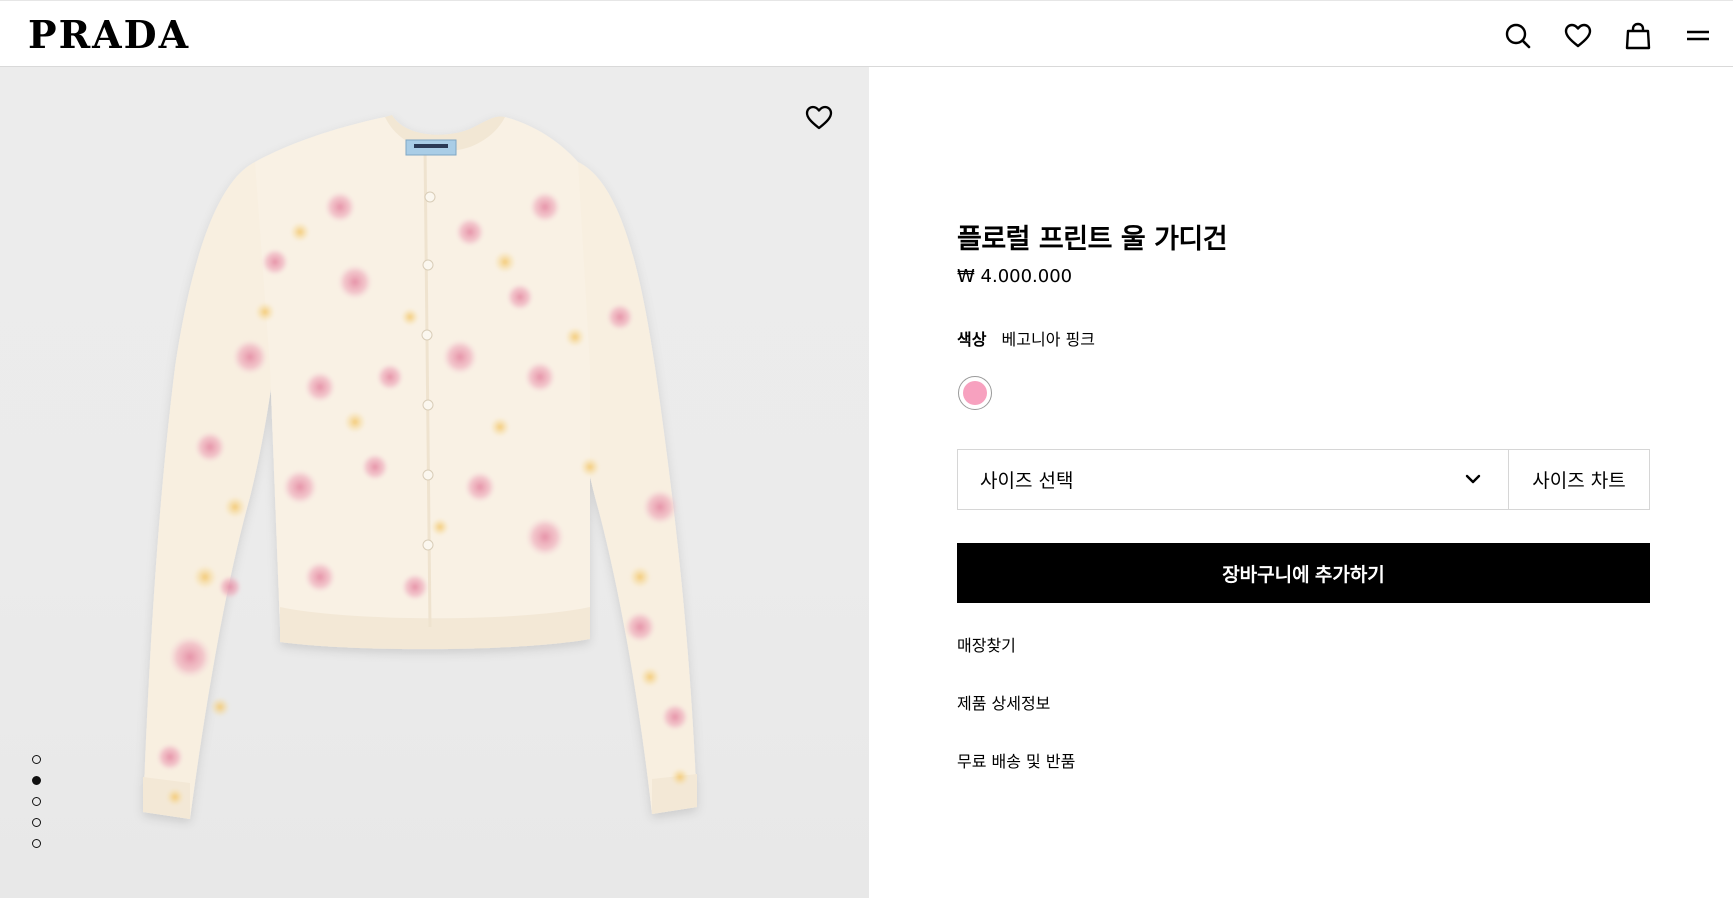 Image resolution: width=1733 pixels, height=898 pixels. What do you see at coordinates (1048, 339) in the screenshot?
I see `color-value: 베고니아 핑크` at bounding box center [1048, 339].